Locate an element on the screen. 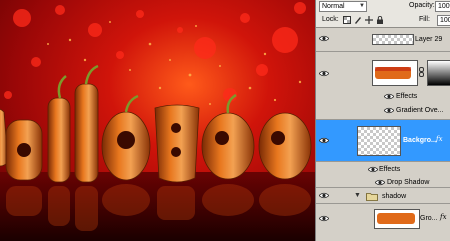  layer-row-layer-29: Layer 29 is located at coordinates (383, 40).